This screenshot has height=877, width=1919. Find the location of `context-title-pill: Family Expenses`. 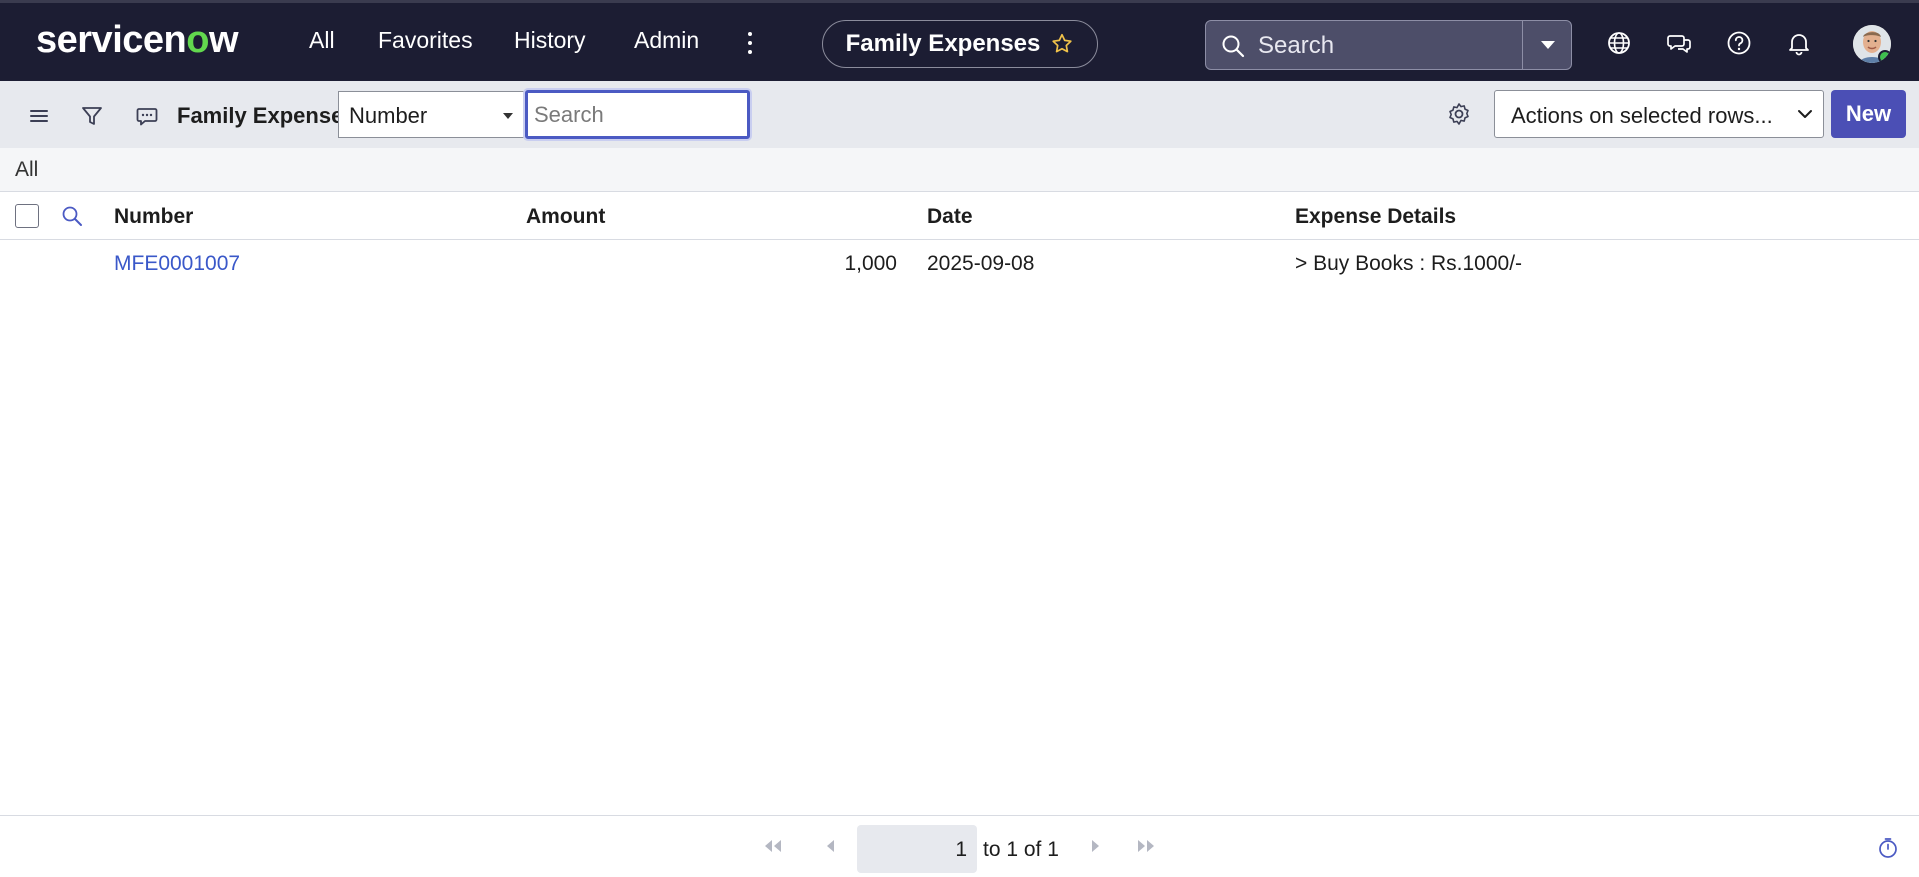

context-title-pill: Family Expenses is located at coordinates (960, 44).